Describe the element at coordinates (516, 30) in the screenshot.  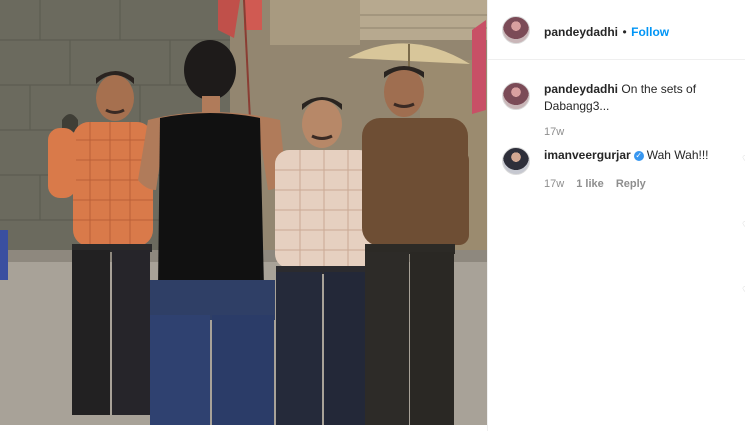
I see `author-avatar` at that location.